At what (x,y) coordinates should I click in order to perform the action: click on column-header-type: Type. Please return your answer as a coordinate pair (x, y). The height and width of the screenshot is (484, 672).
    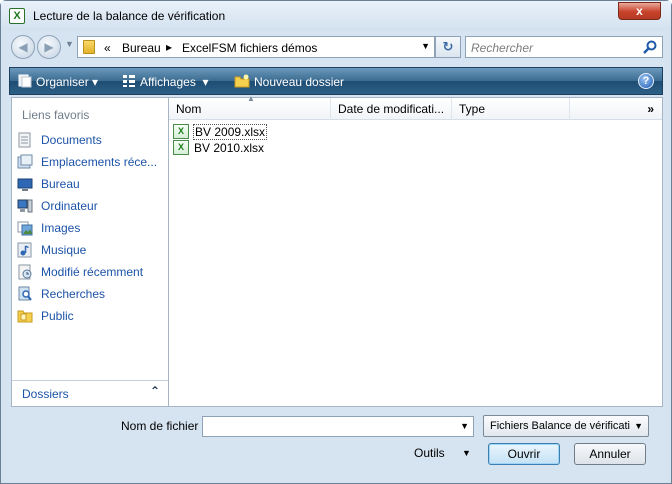
    Looking at the image, I should click on (511, 109).